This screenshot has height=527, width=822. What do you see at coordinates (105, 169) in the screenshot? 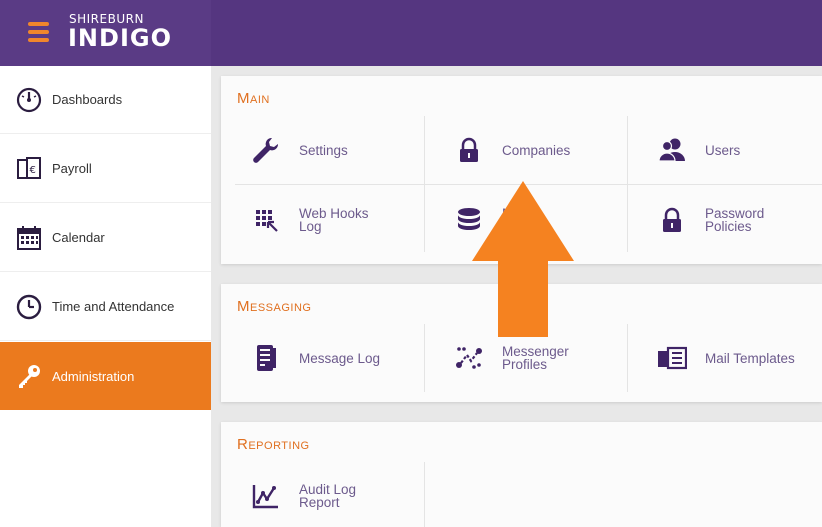
I see `sidebar-item-payroll: € Payroll` at bounding box center [105, 169].